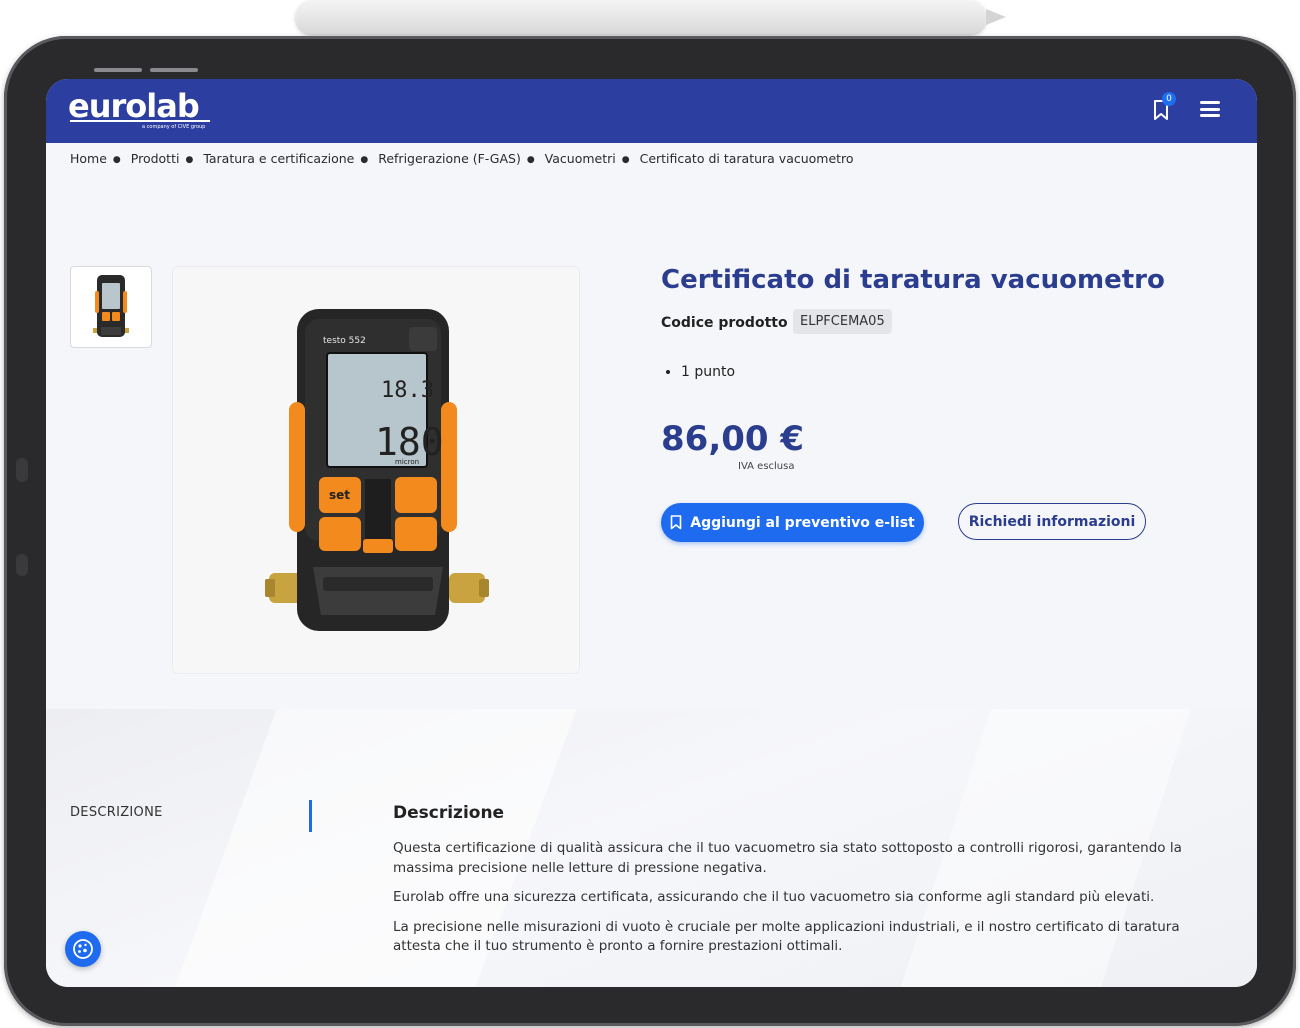 This screenshot has height=1028, width=1300. Describe the element at coordinates (278, 158) in the screenshot. I see `breadcrumb-taratura: Taratura e certificazione` at that location.